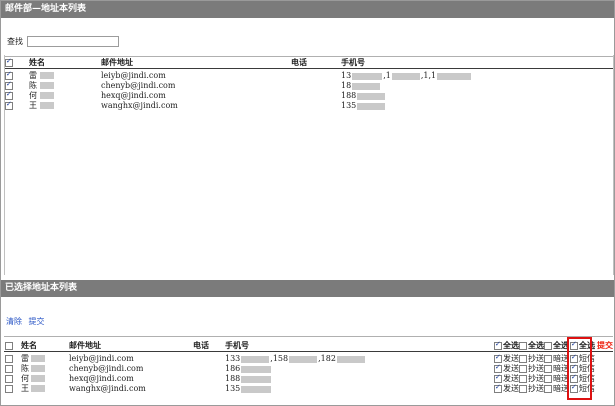 The width and height of the screenshot is (615, 406). What do you see at coordinates (33, 85) in the screenshot?
I see `contact-name: 陈` at bounding box center [33, 85].